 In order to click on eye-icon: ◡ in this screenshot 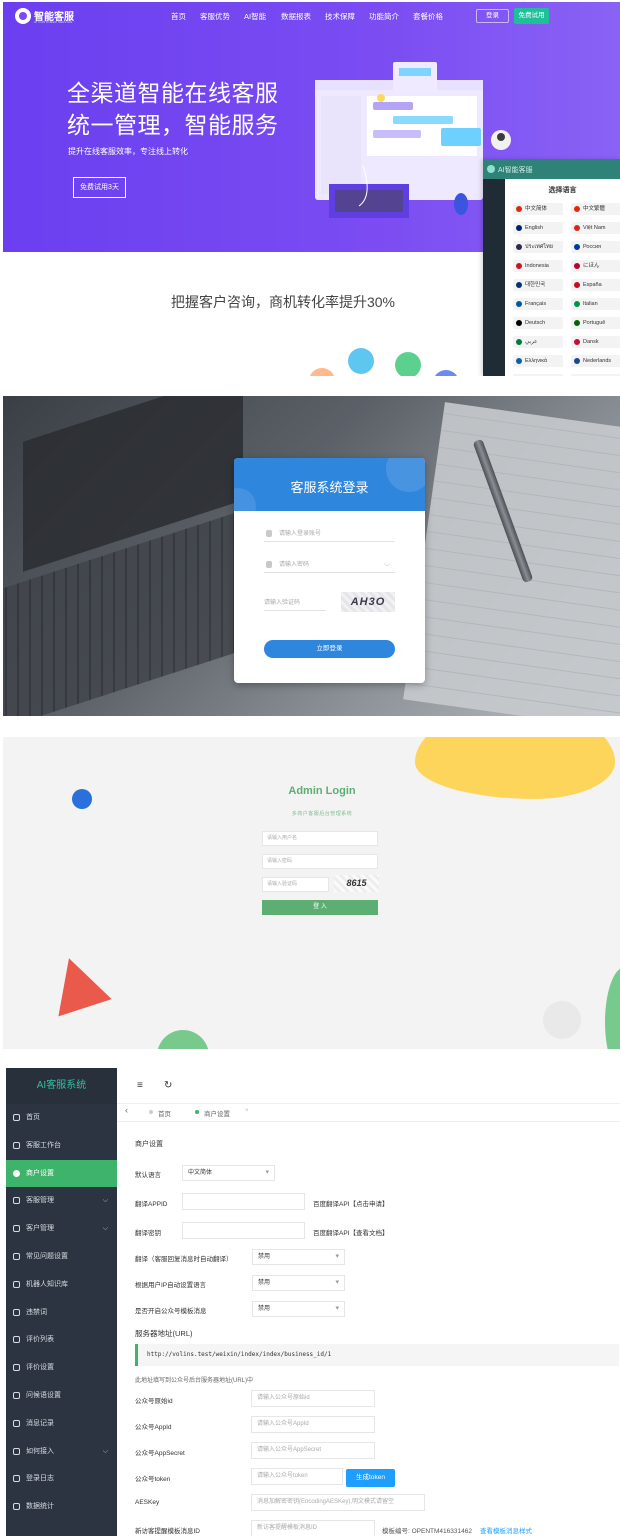, I will do `click(387, 563)`.